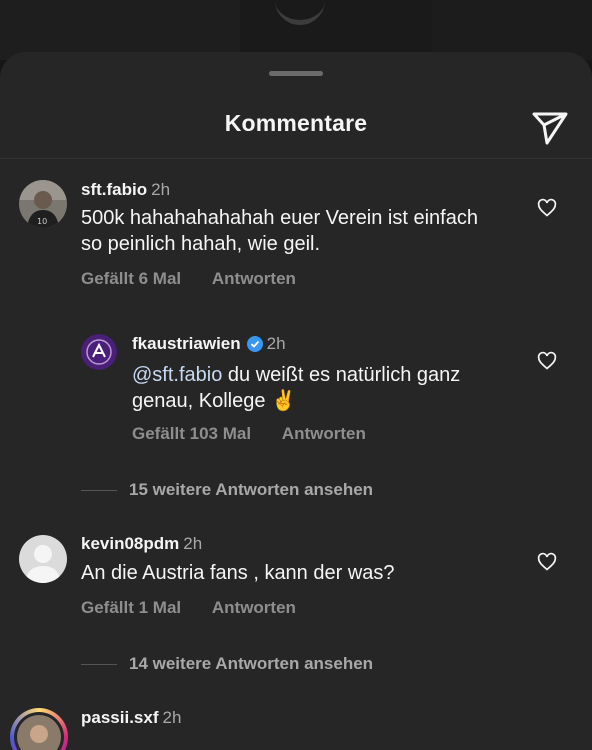 This screenshot has width=592, height=750. I want to click on user-photo-icon, so click(39, 731).